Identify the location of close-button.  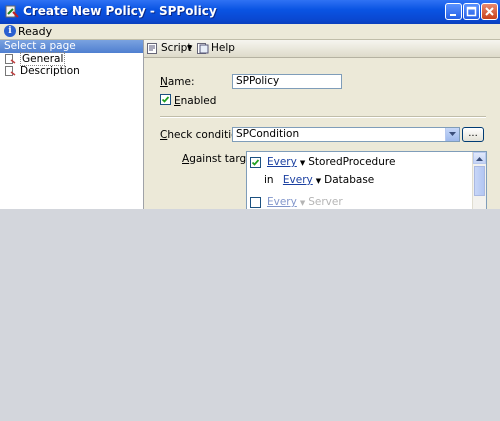
(489, 11).